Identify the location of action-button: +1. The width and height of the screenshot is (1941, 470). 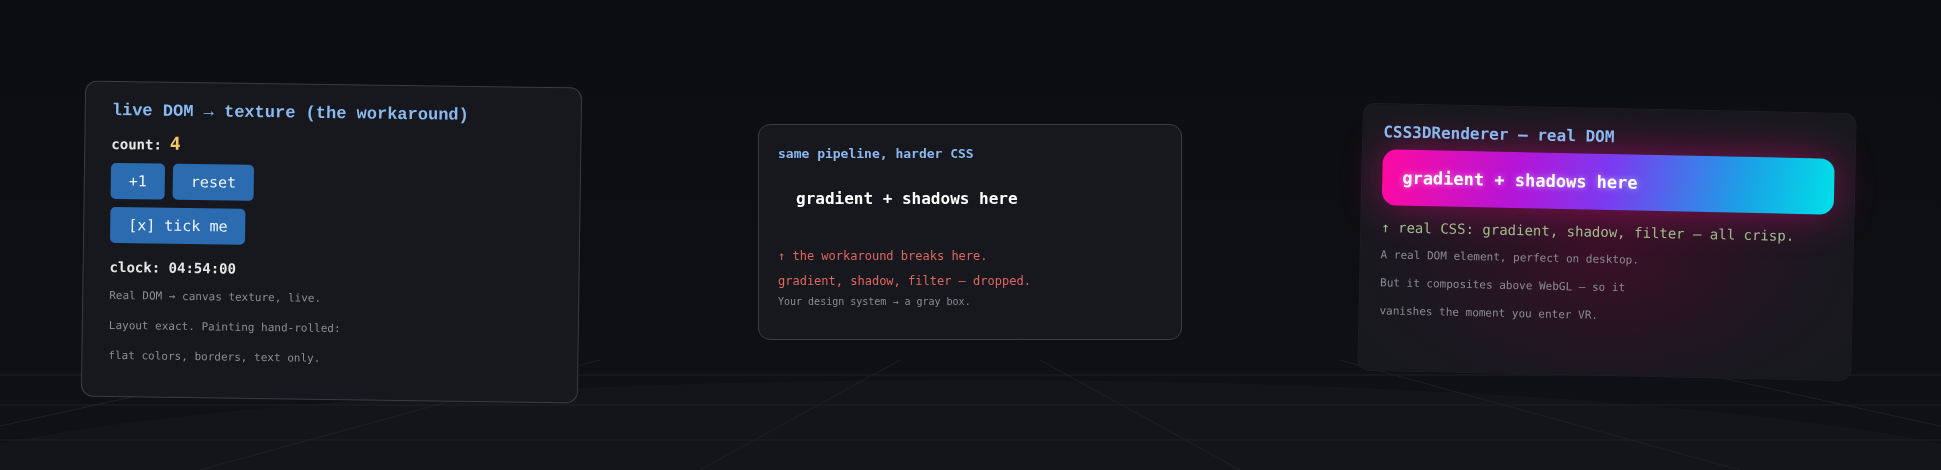
(138, 181).